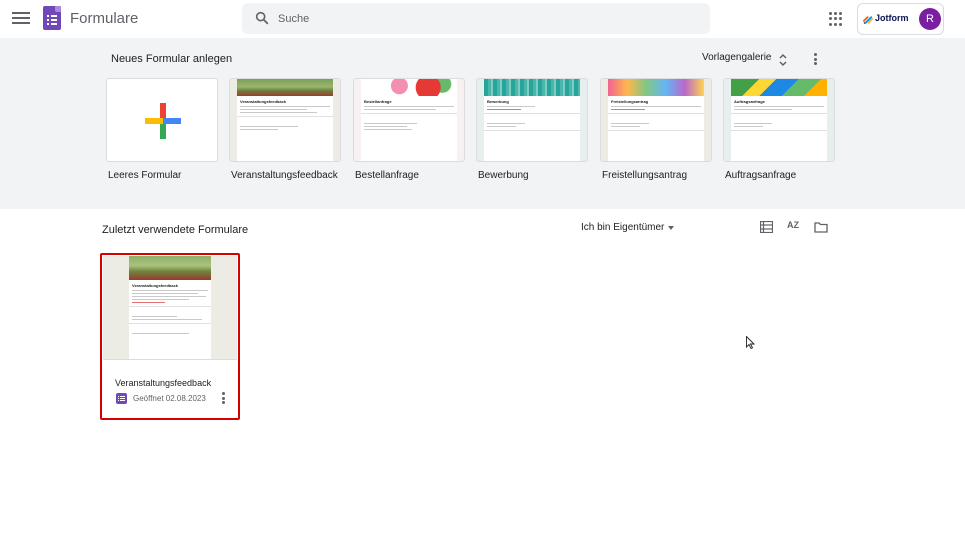 The width and height of the screenshot is (965, 540). What do you see at coordinates (21, 19) in the screenshot?
I see `menu-icon` at bounding box center [21, 19].